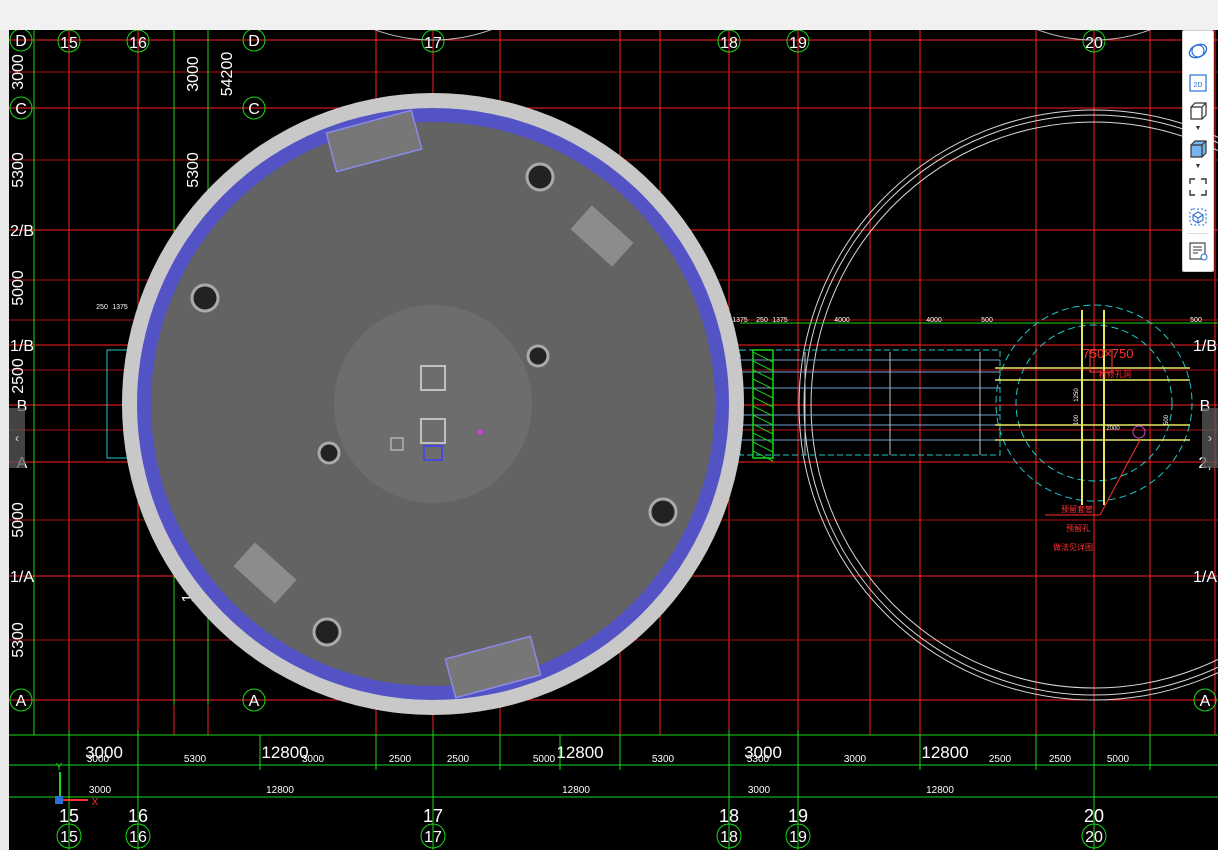 The height and width of the screenshot is (850, 1218). I want to click on chevron-left-icon: ‹, so click(17, 438).